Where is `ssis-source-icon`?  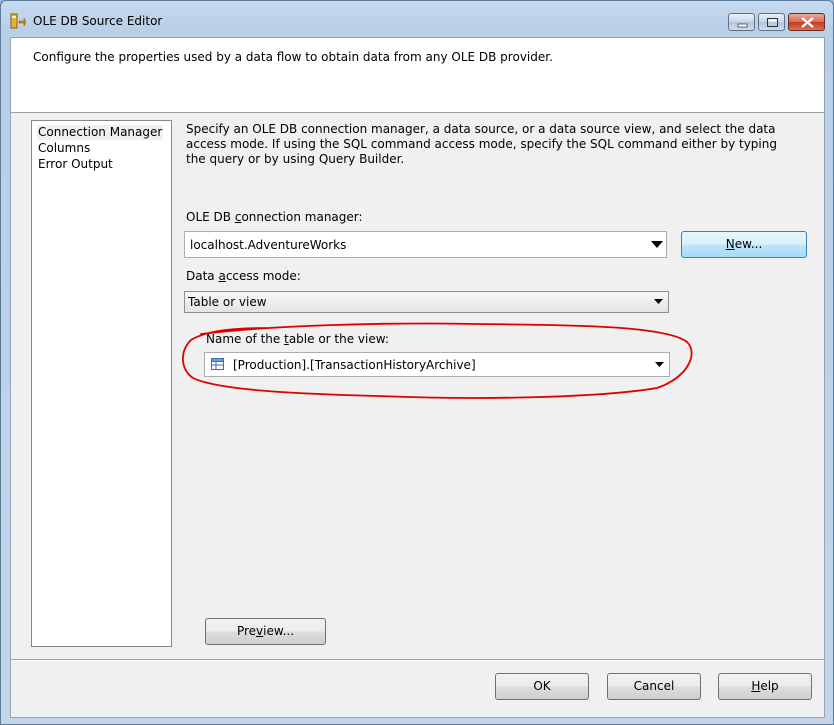 ssis-source-icon is located at coordinates (18, 21).